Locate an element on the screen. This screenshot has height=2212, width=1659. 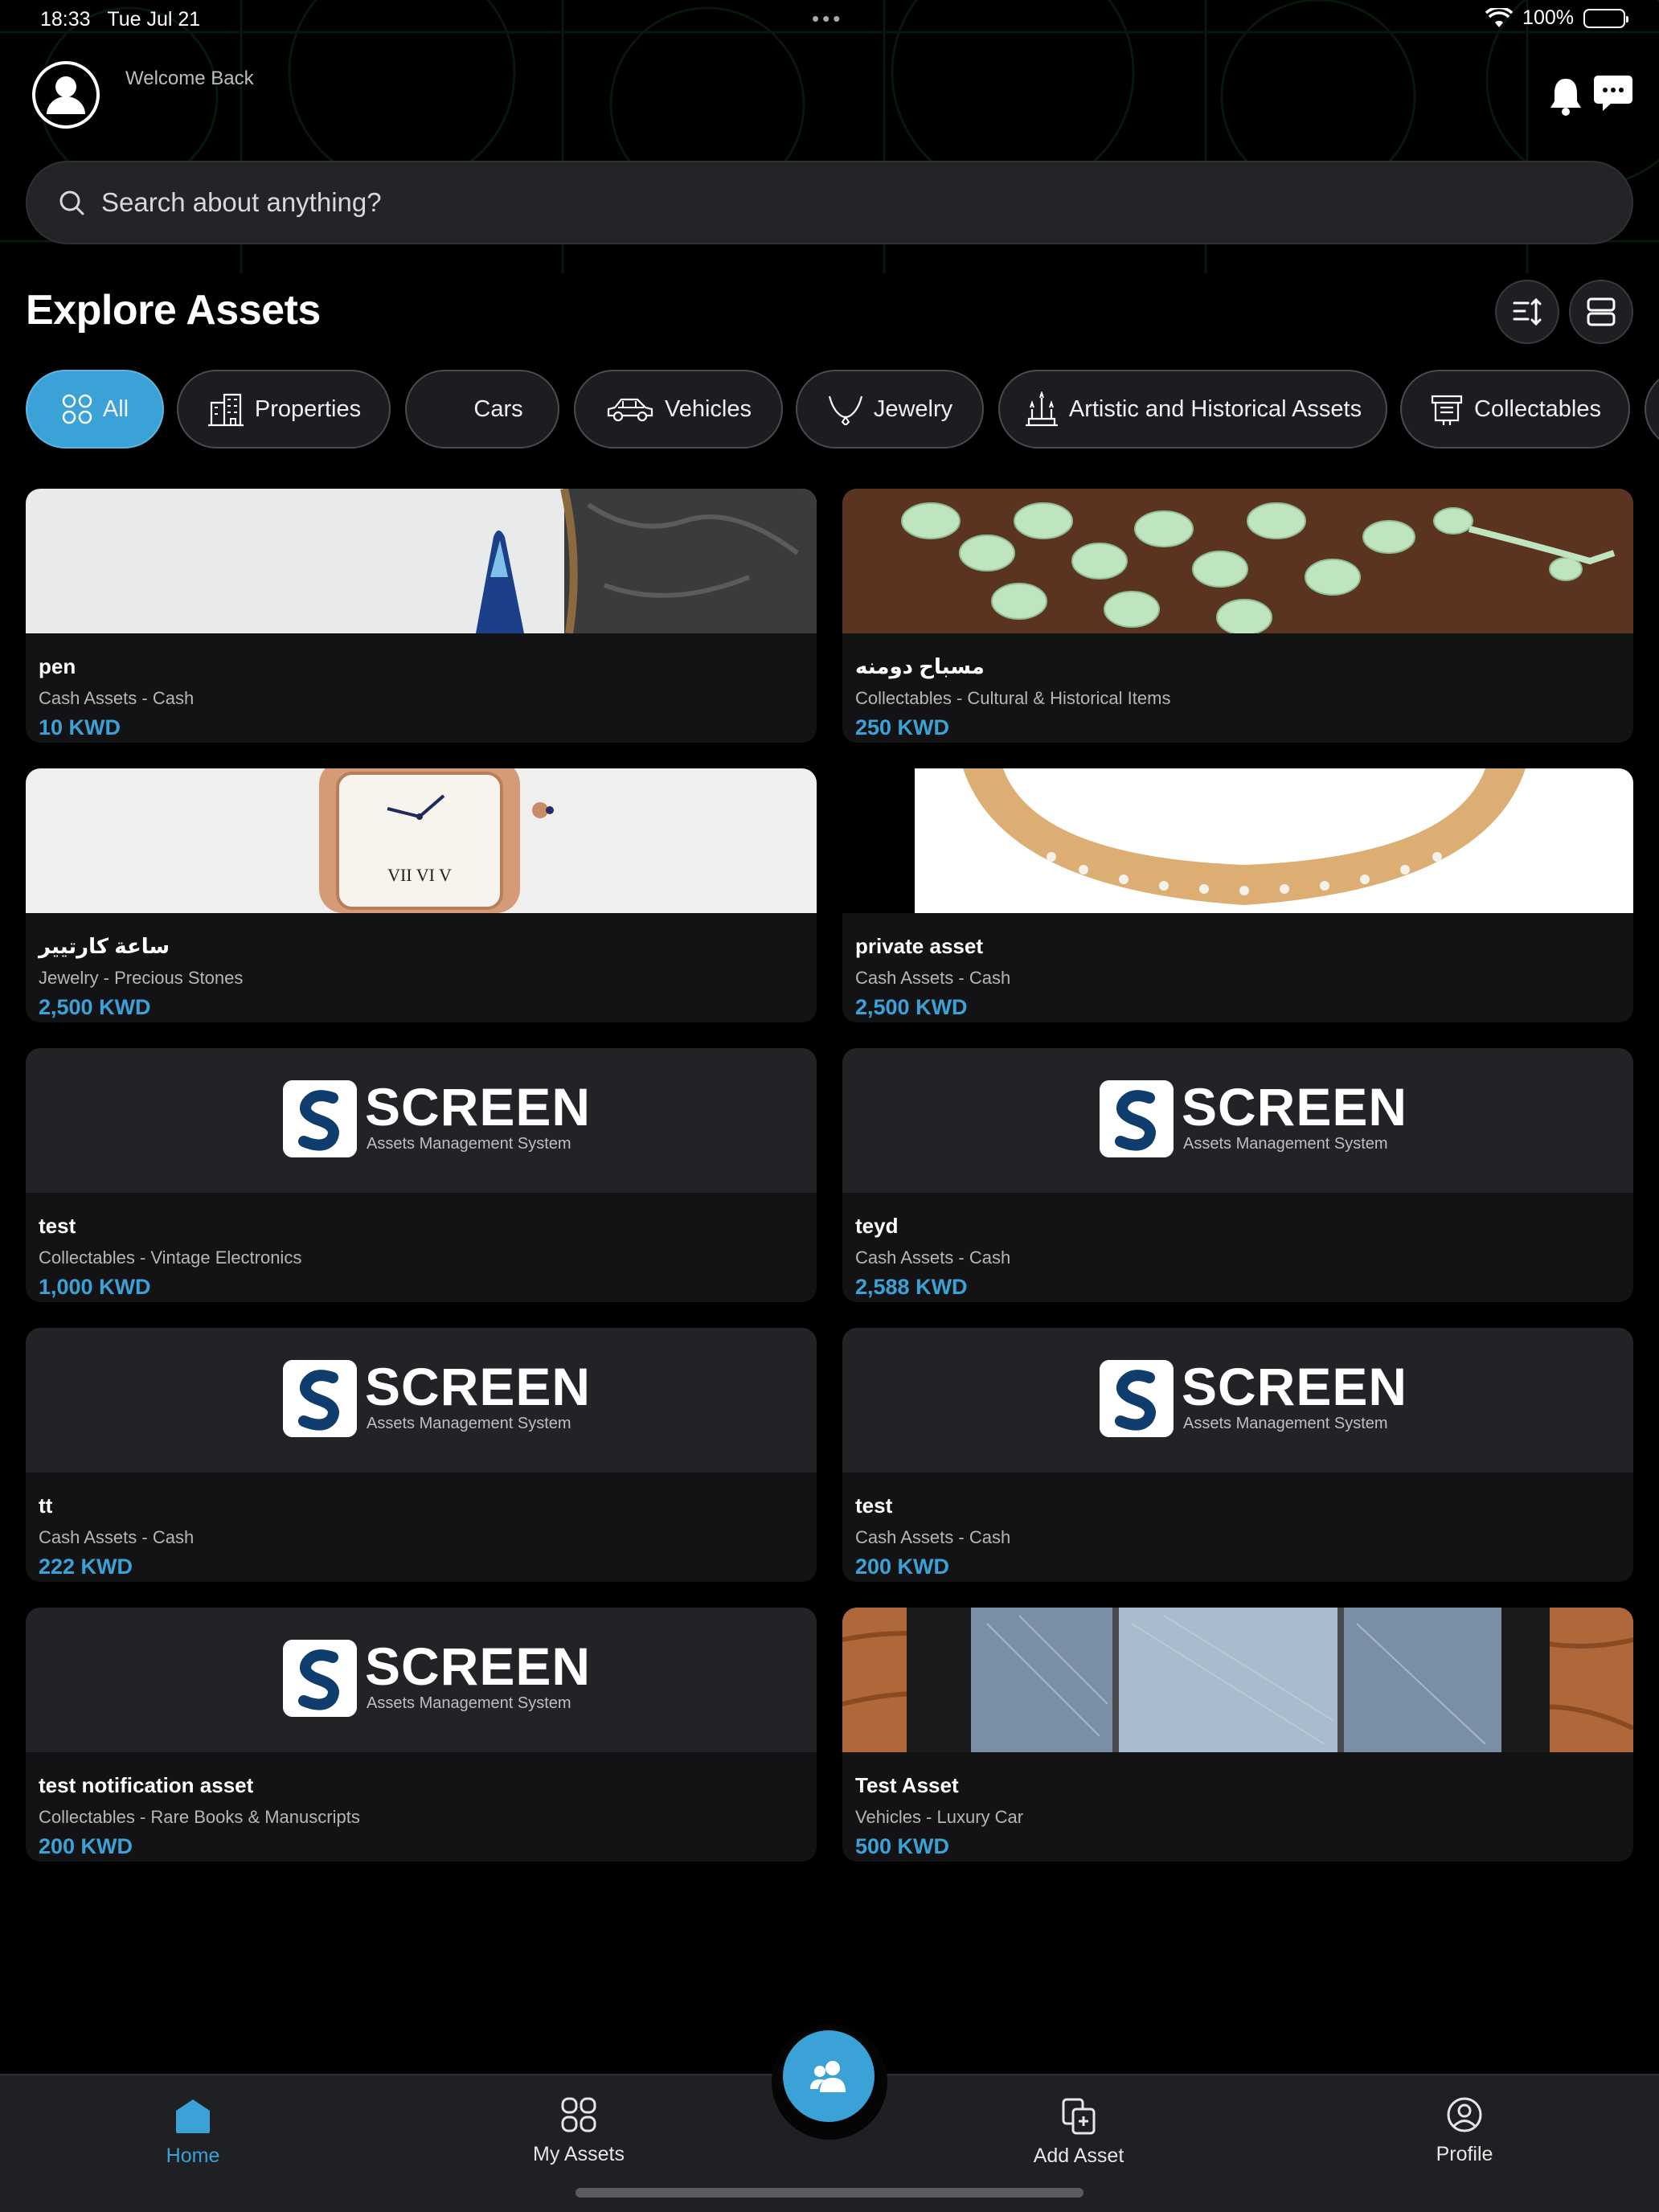
nav-my-assets: My Assets is located at coordinates (578, 2130).